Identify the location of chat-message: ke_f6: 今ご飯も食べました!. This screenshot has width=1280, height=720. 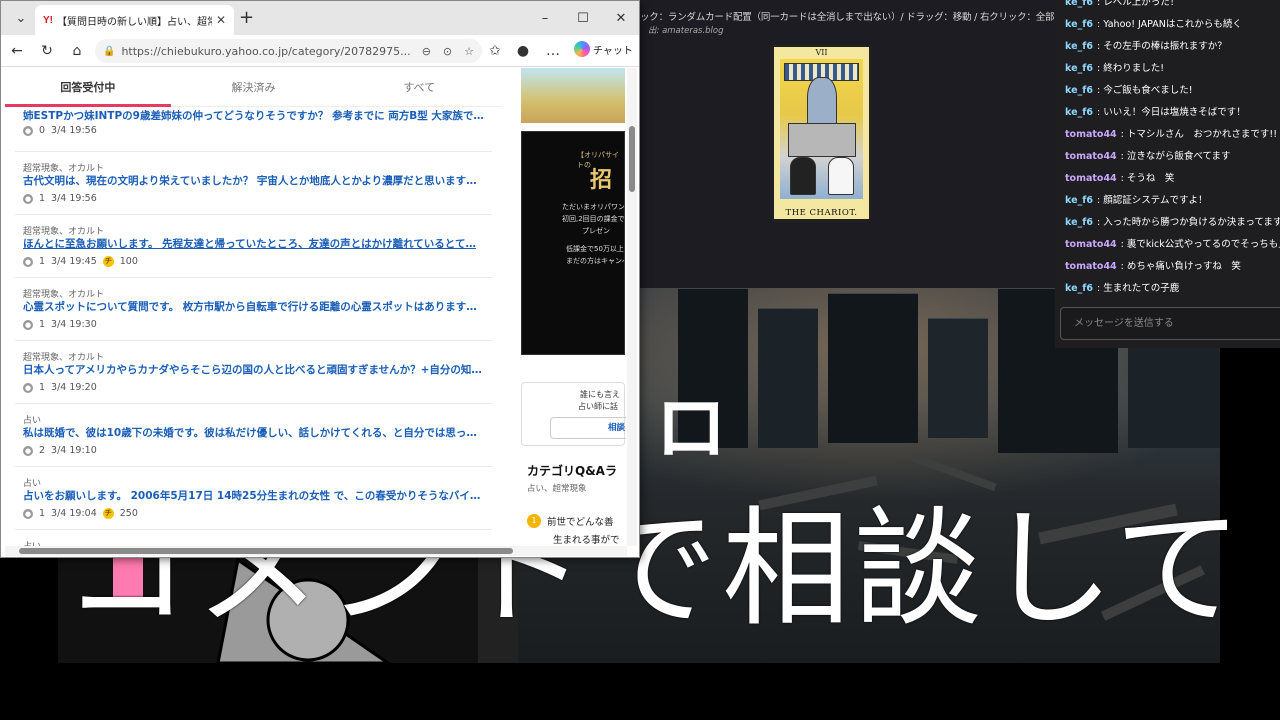
(1129, 90).